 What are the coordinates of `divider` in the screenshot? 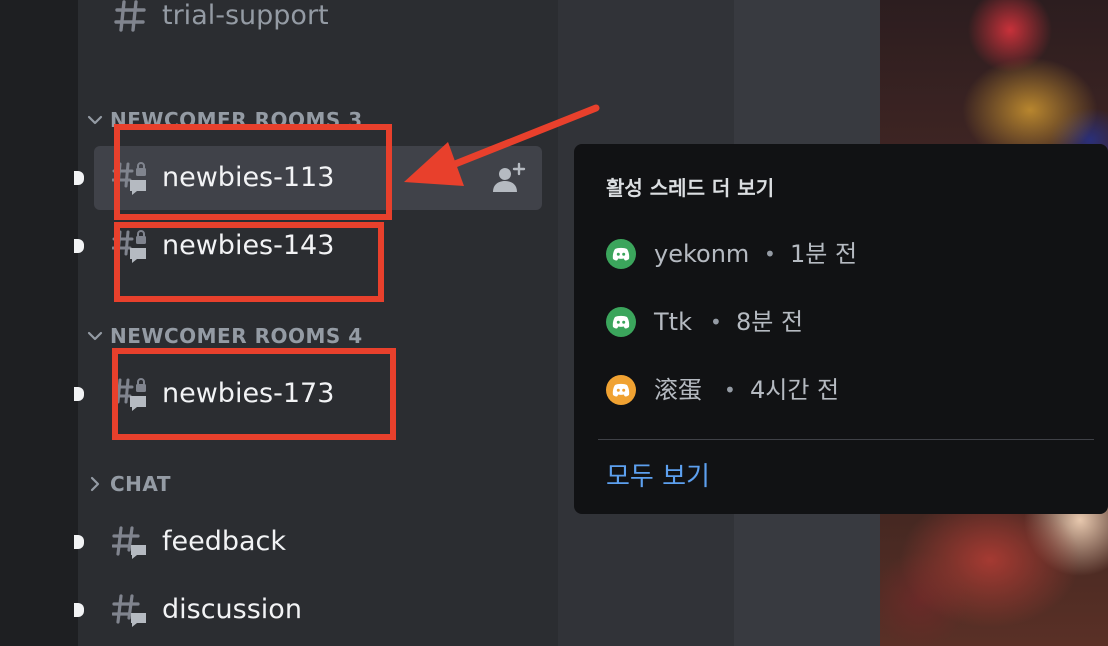 It's located at (846, 439).